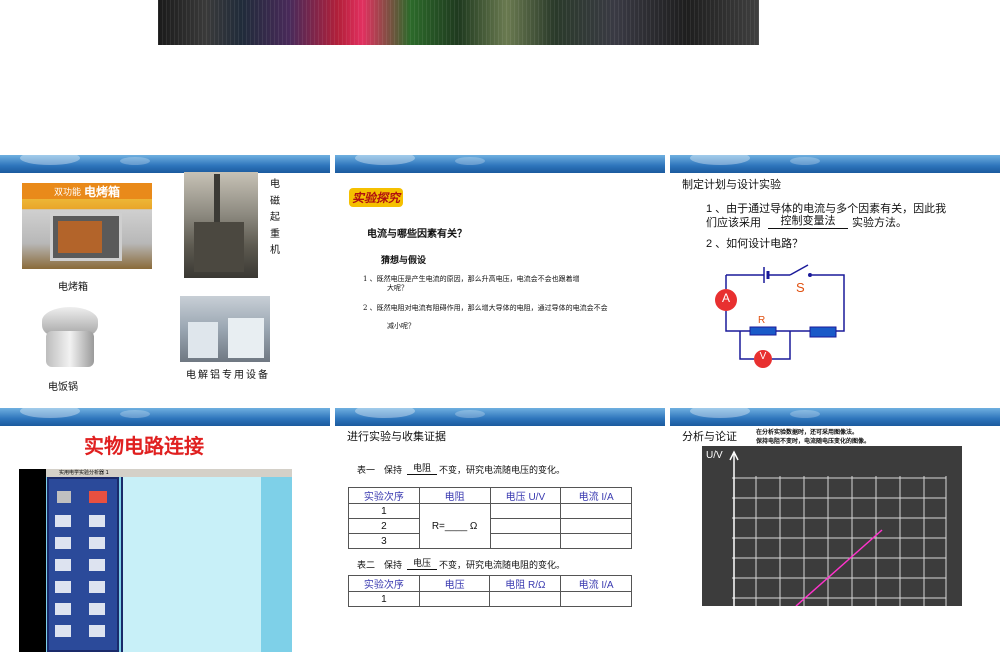 This screenshot has height=652, width=1000. What do you see at coordinates (485, 308) in the screenshot?
I see `hypothesis-2-line-1: 2 、既然电阻对电流有阻碍作用，那么增大导体的电阻，通过导体的电流会不会` at bounding box center [485, 308].